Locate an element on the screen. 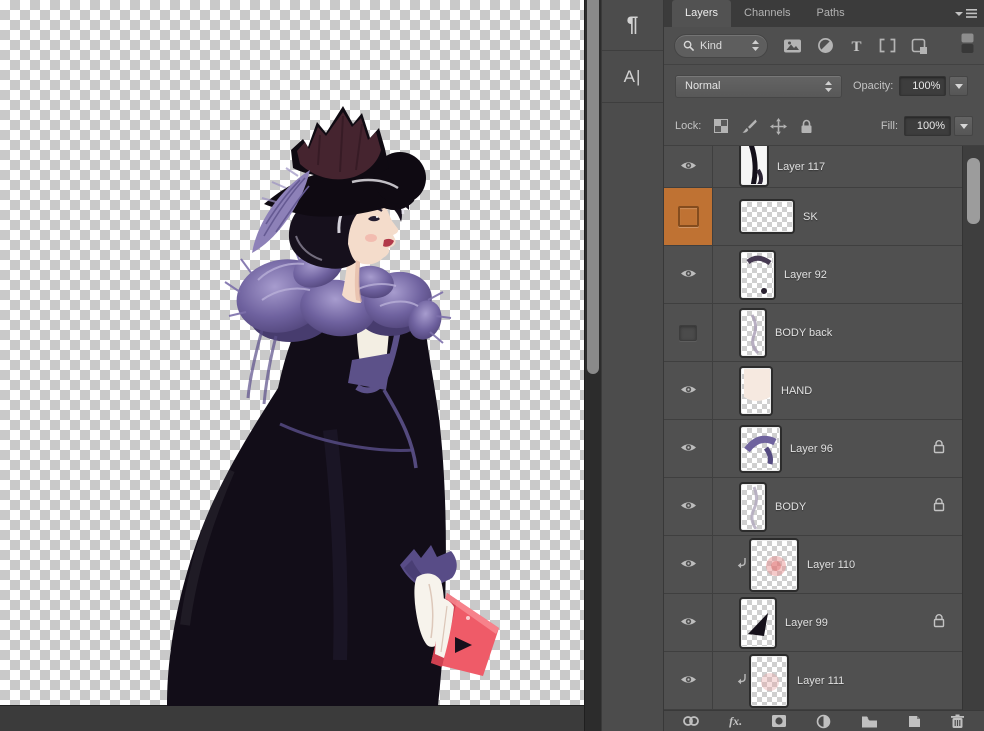 Image resolution: width=984 pixels, height=731 pixels. layer-color-label-orange is located at coordinates (688, 216).